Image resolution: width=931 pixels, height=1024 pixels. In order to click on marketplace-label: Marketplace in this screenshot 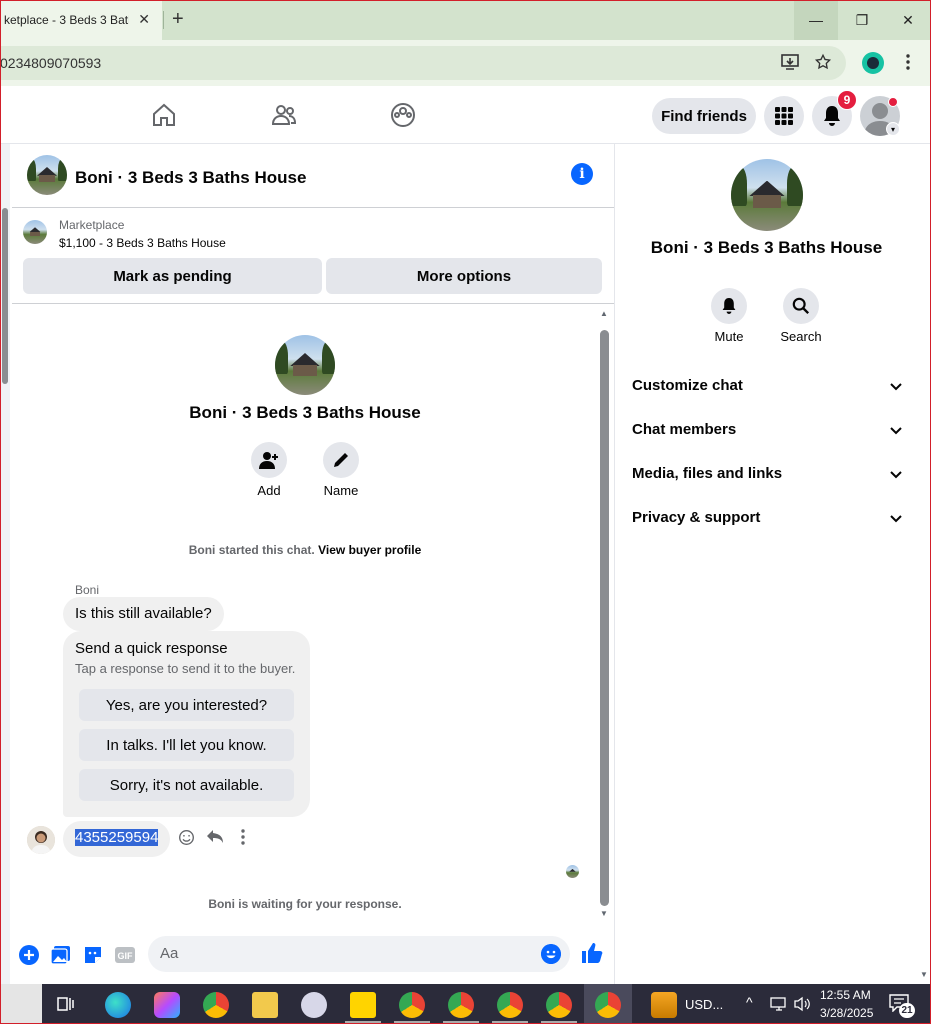, I will do `click(92, 225)`.